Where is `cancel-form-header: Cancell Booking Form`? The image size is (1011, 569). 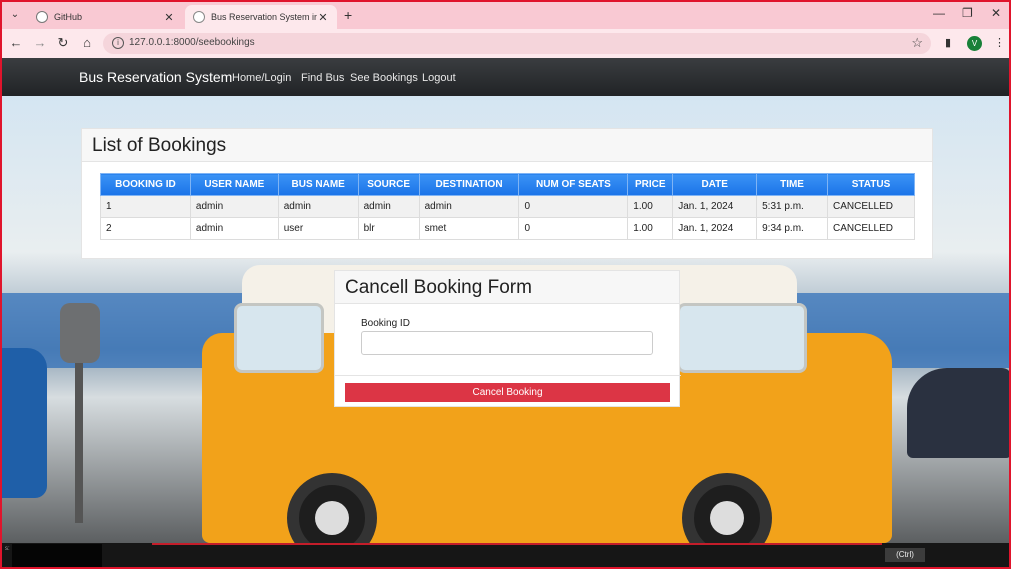 cancel-form-header: Cancell Booking Form is located at coordinates (507, 287).